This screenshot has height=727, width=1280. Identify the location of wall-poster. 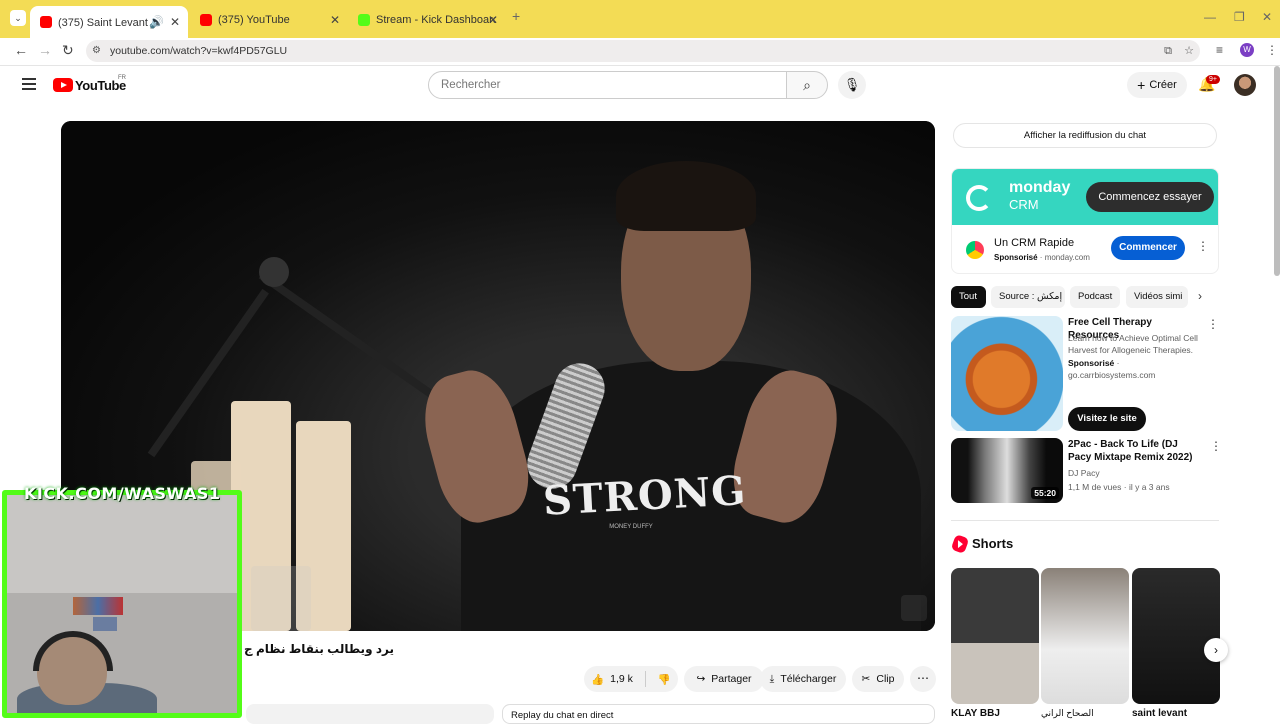
(105, 624).